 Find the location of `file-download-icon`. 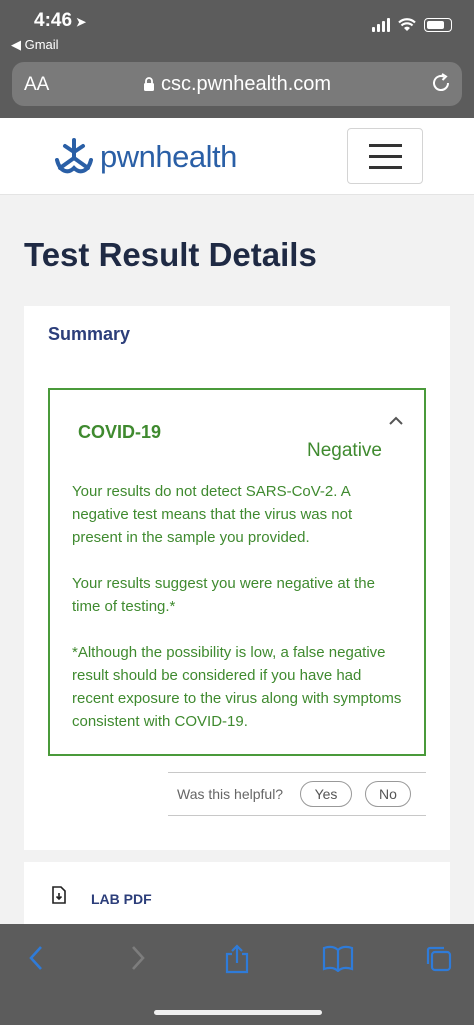

file-download-icon is located at coordinates (59, 895).